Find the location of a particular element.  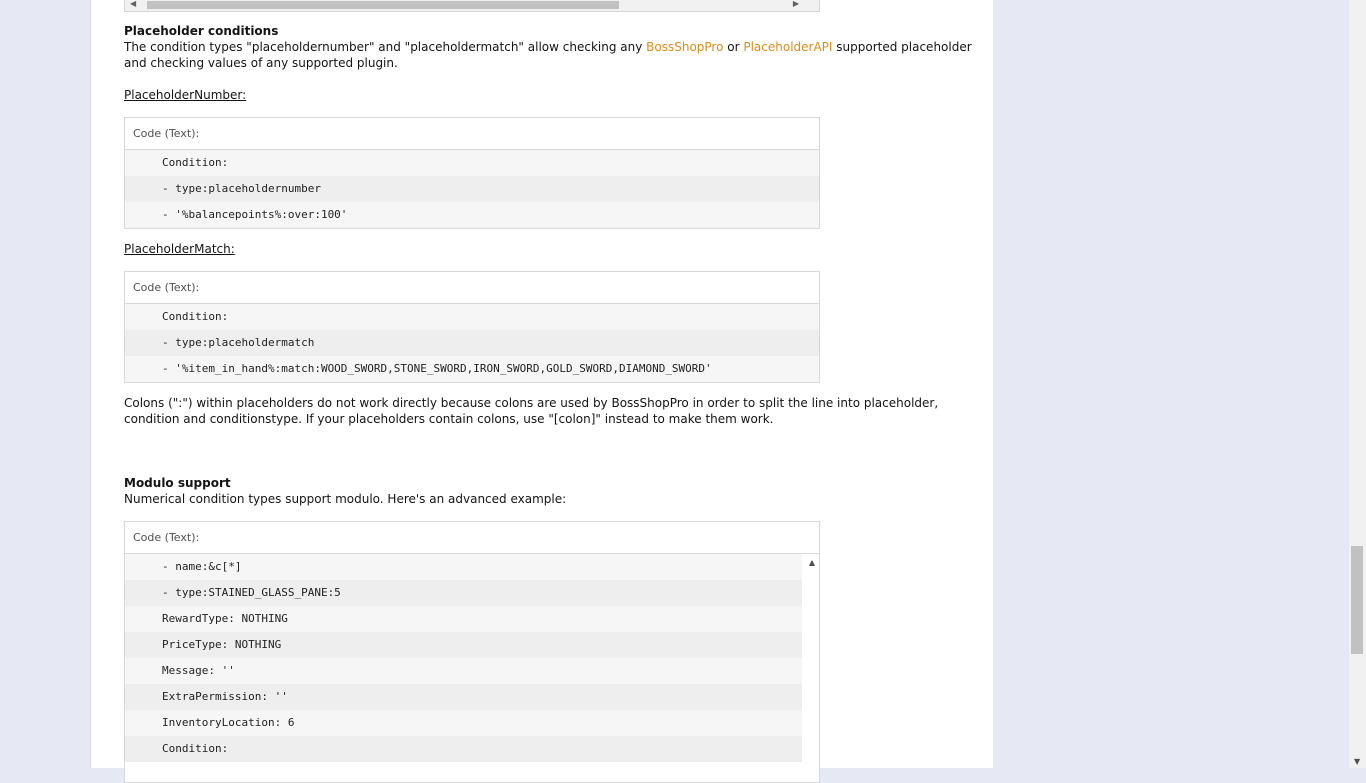

code-line: - type:placeholdernumber is located at coordinates (472, 189).